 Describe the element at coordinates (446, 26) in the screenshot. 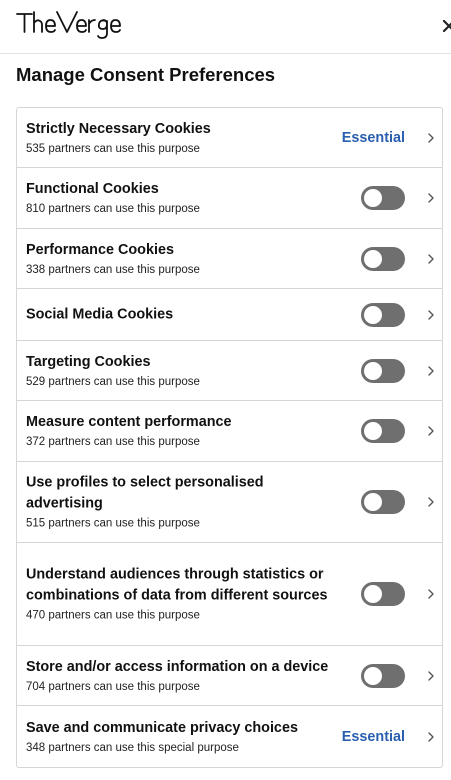

I see `close-icon` at that location.